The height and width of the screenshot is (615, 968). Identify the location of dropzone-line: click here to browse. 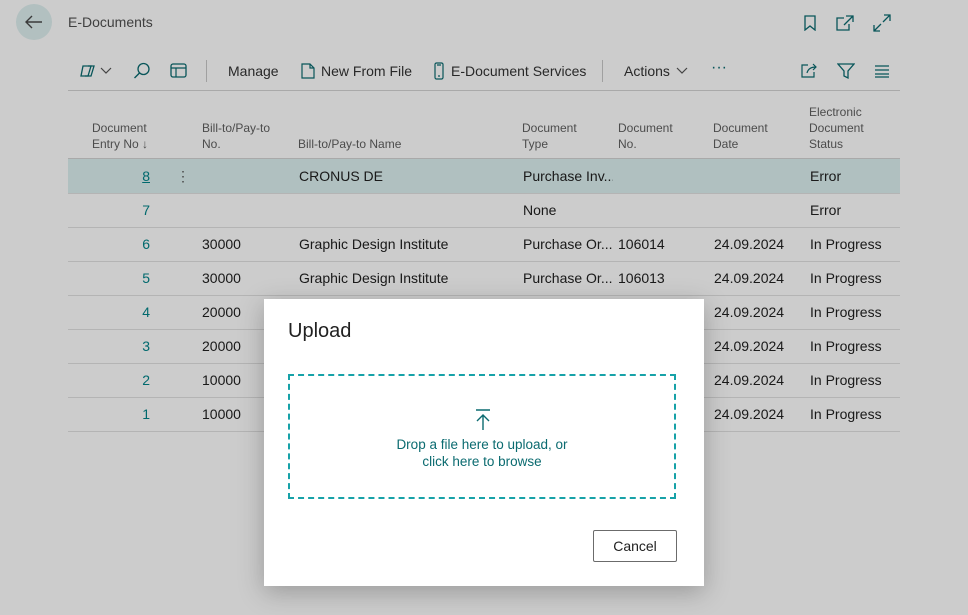
(482, 461).